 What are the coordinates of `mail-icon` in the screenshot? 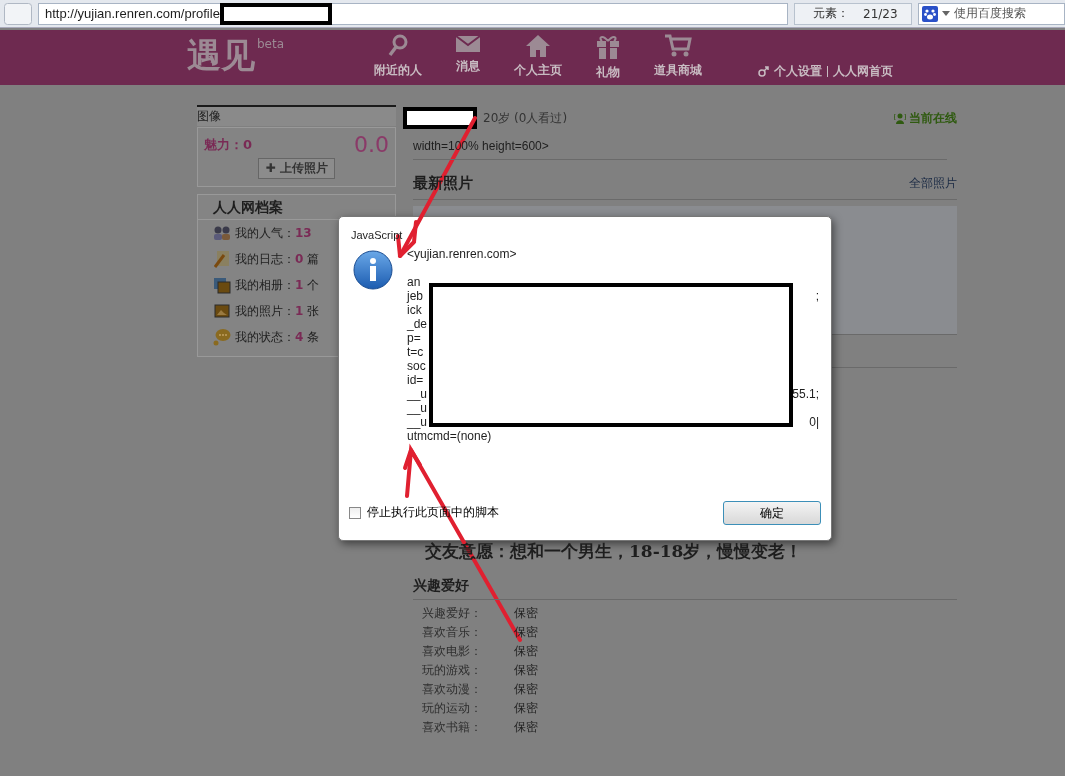 It's located at (468, 44).